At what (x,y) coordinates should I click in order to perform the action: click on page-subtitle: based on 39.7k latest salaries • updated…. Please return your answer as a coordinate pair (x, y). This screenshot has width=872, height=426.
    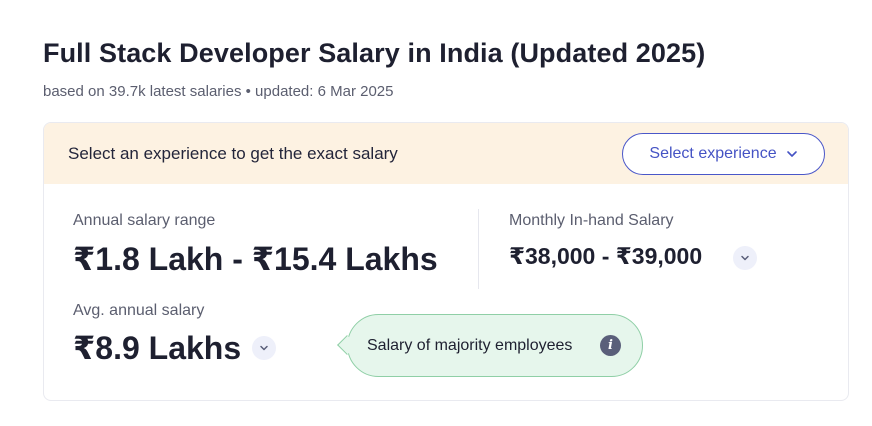
    Looking at the image, I should click on (218, 91).